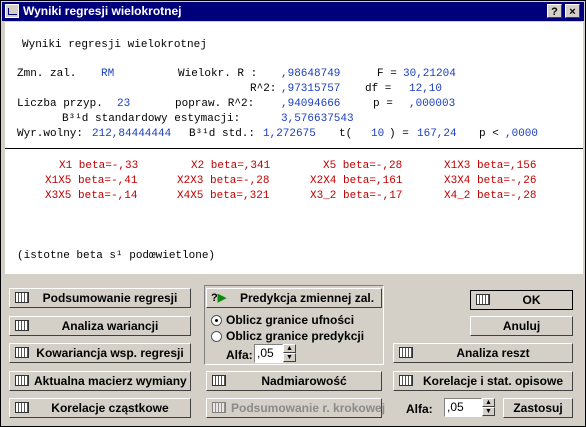  What do you see at coordinates (311, 74) in the screenshot?
I see `multiple-r-value: ,98648749` at bounding box center [311, 74].